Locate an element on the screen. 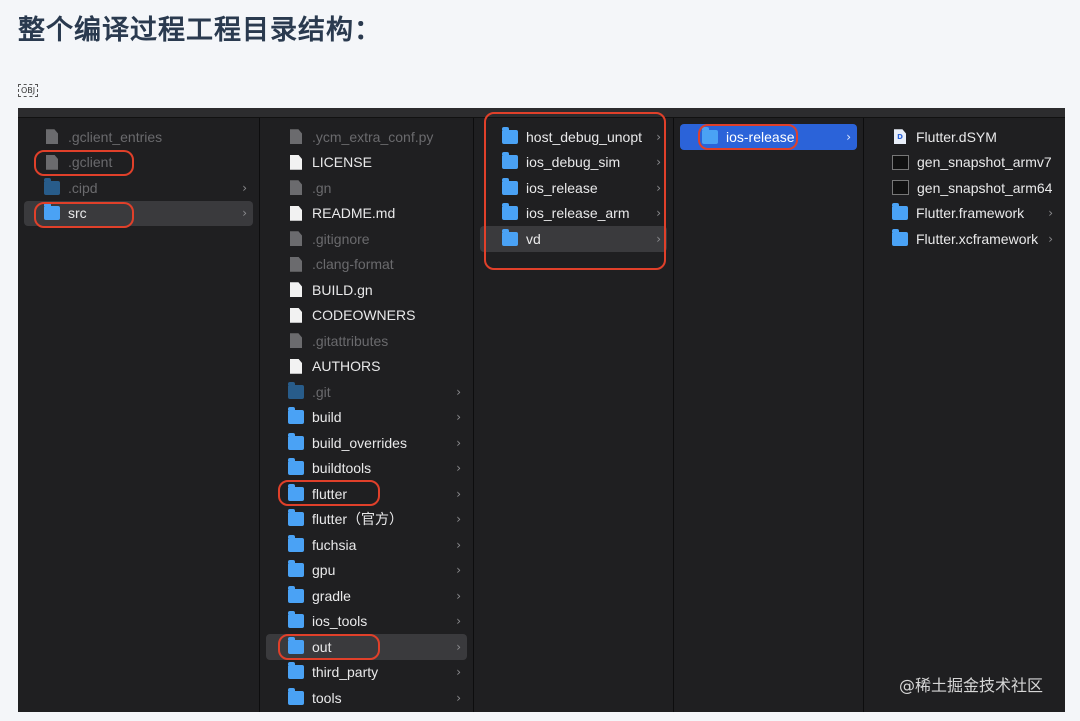  item-label: ios-release is located at coordinates (760, 136).